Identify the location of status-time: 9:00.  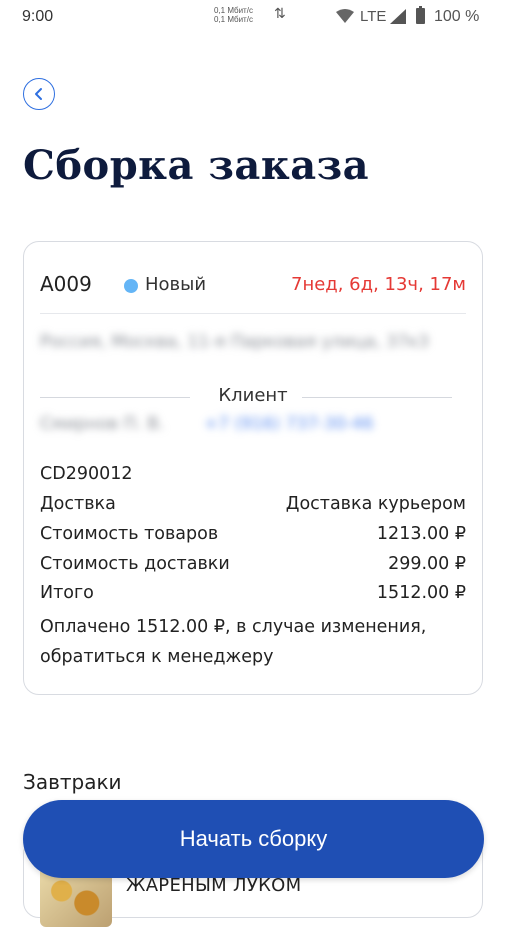
(38, 16).